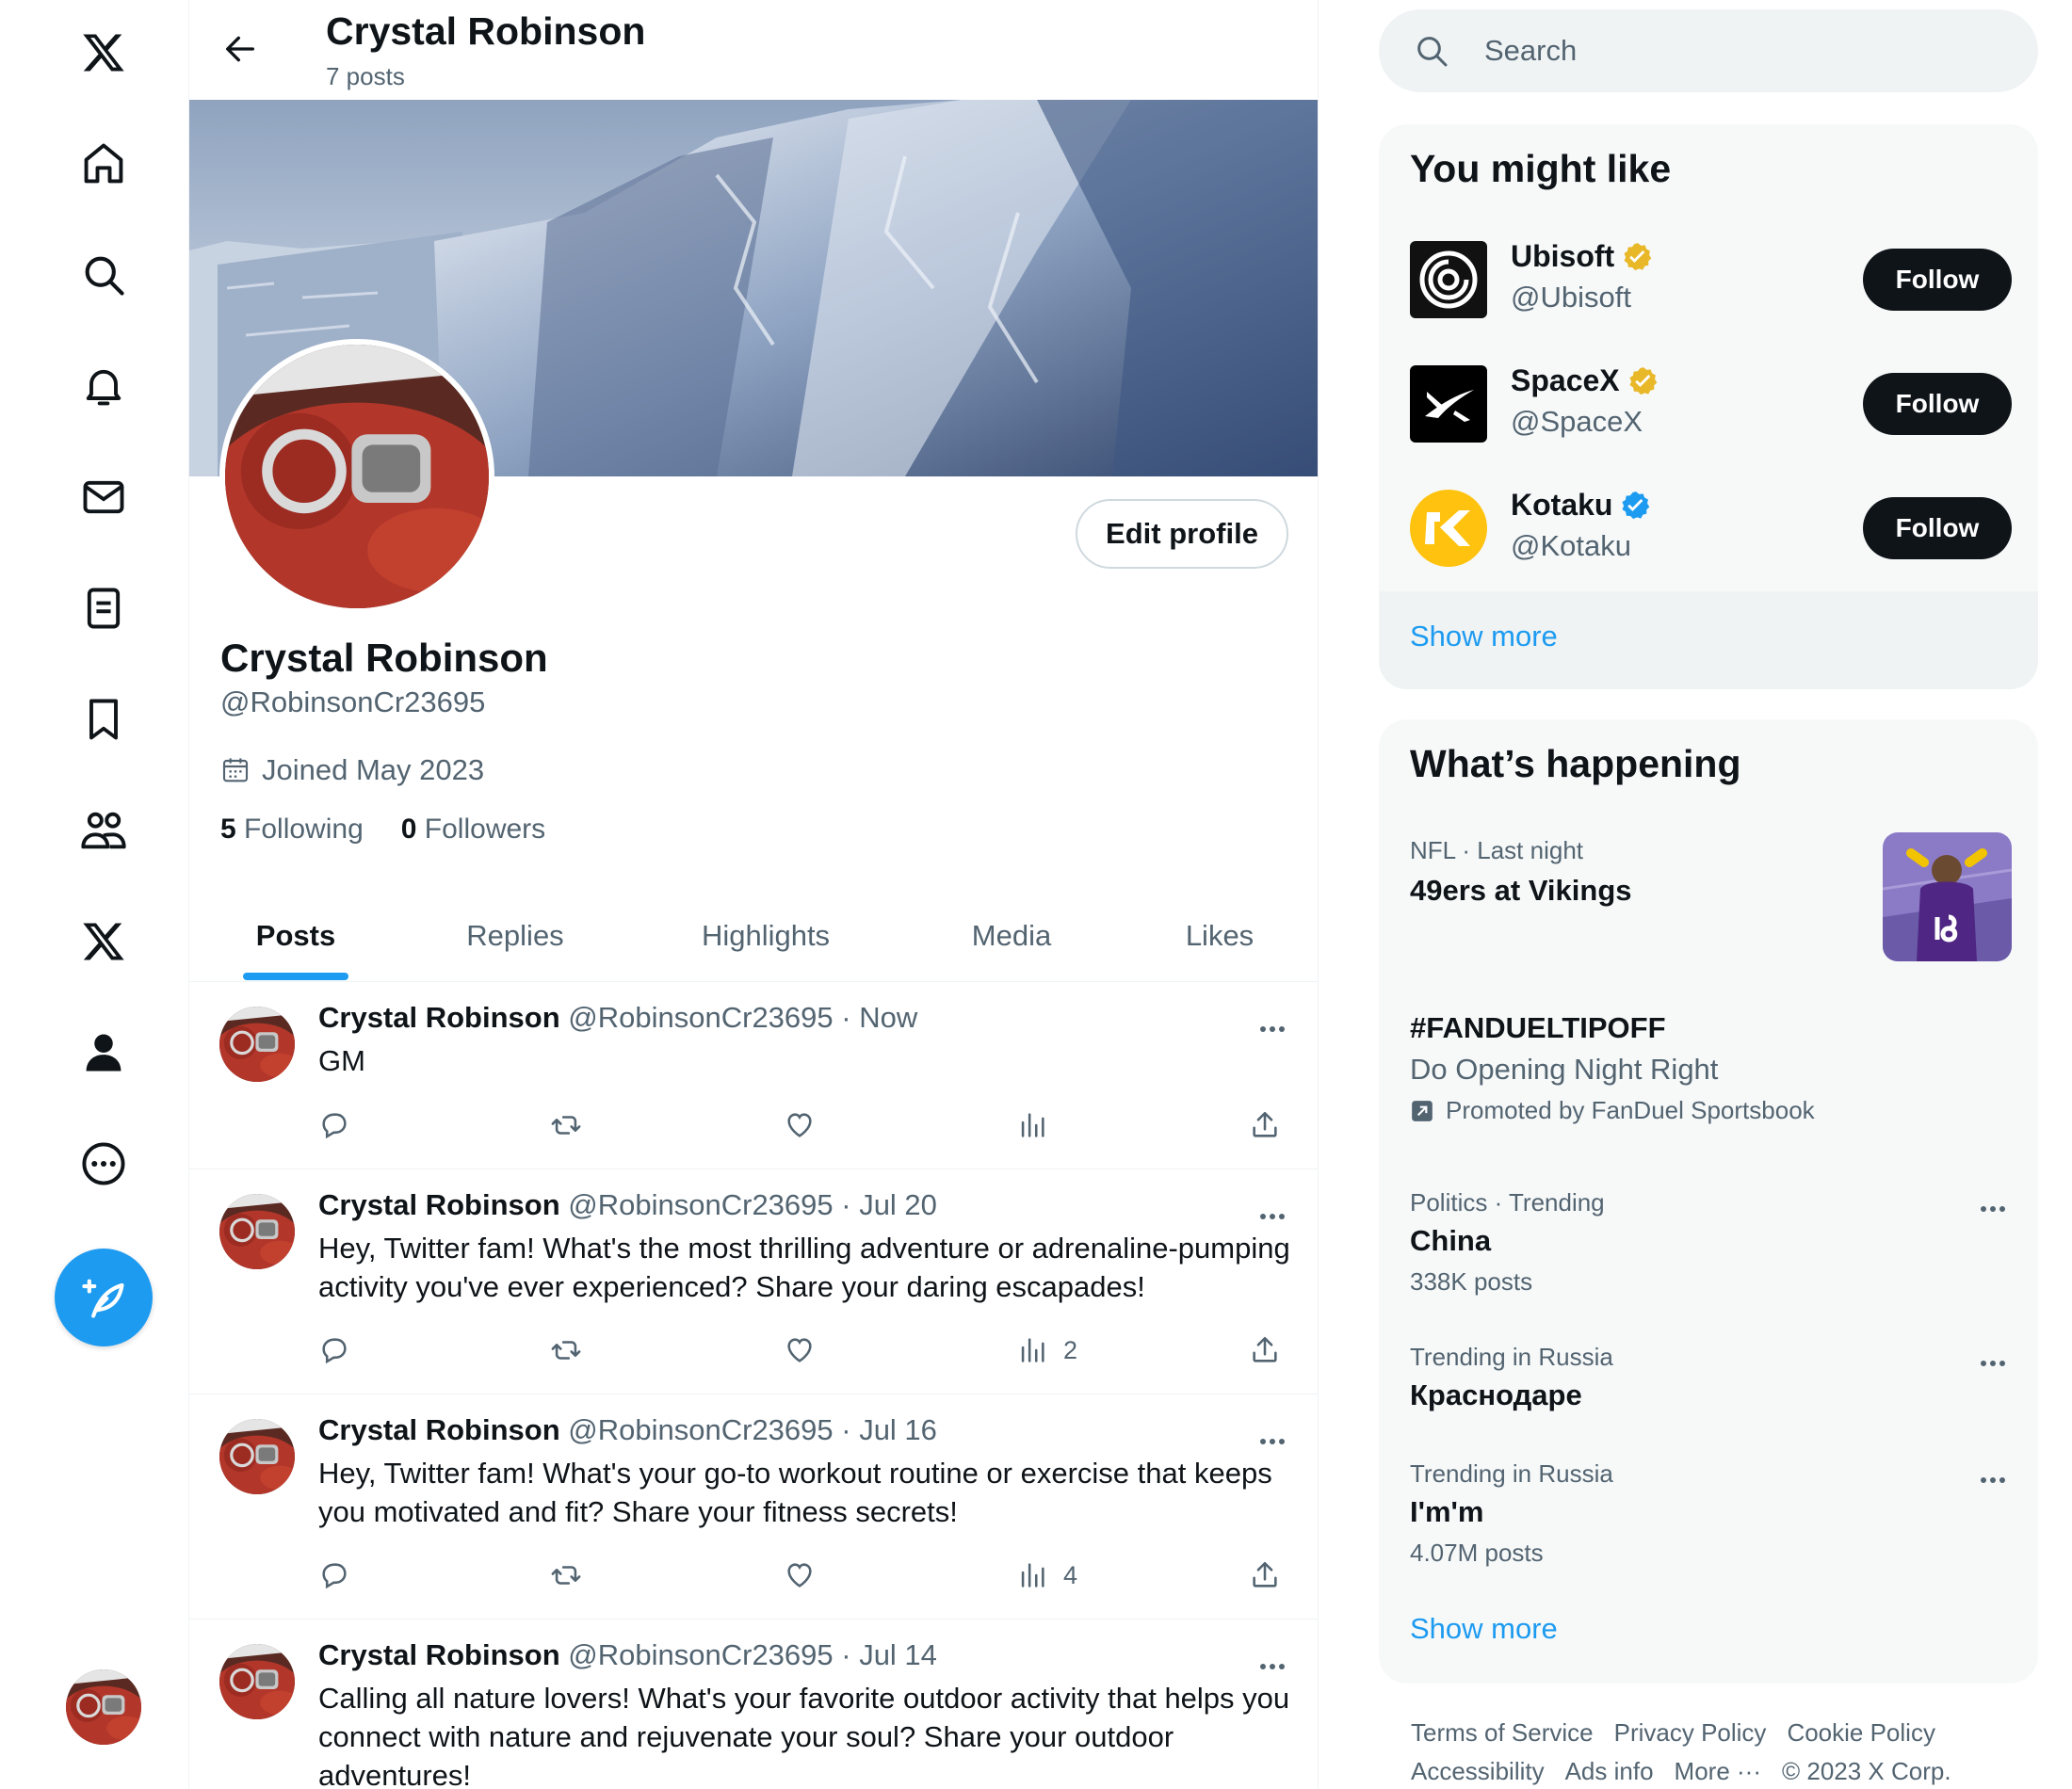 The width and height of the screenshot is (2072, 1789). I want to click on header-name: Crystal Robinson, so click(486, 31).